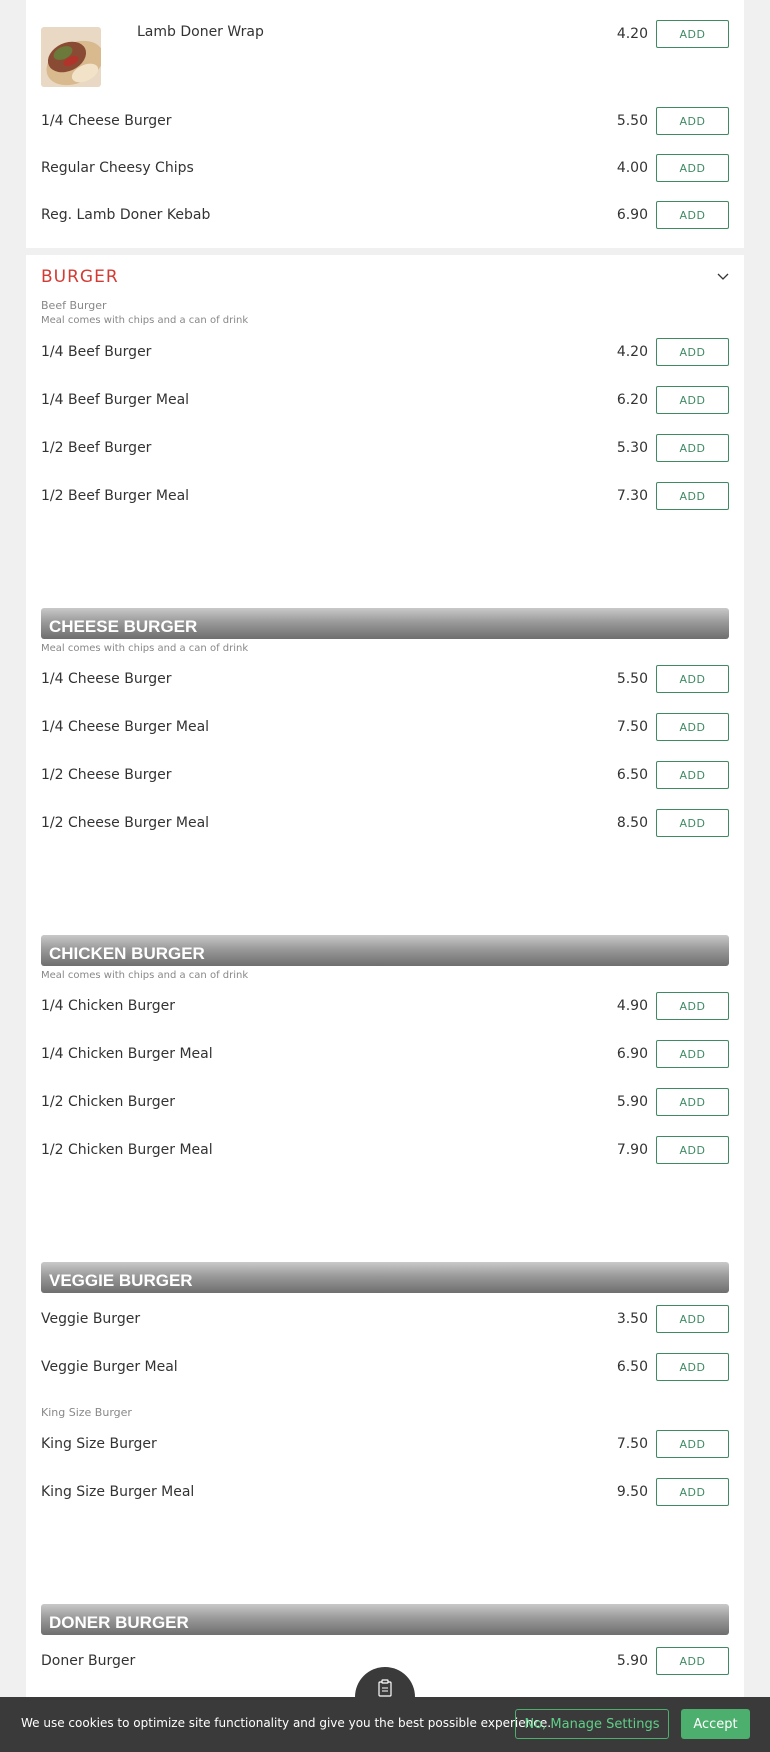 The image size is (770, 1752). Describe the element at coordinates (385, 1154) in the screenshot. I see `menu-item-row: 1/2 Chicken Burger Meal 7.90 ADD` at that location.